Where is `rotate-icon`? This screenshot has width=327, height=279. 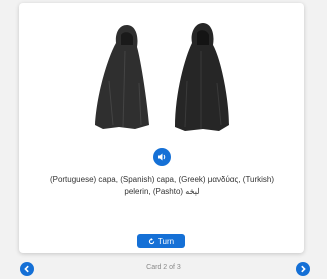
rotate-icon is located at coordinates (151, 240).